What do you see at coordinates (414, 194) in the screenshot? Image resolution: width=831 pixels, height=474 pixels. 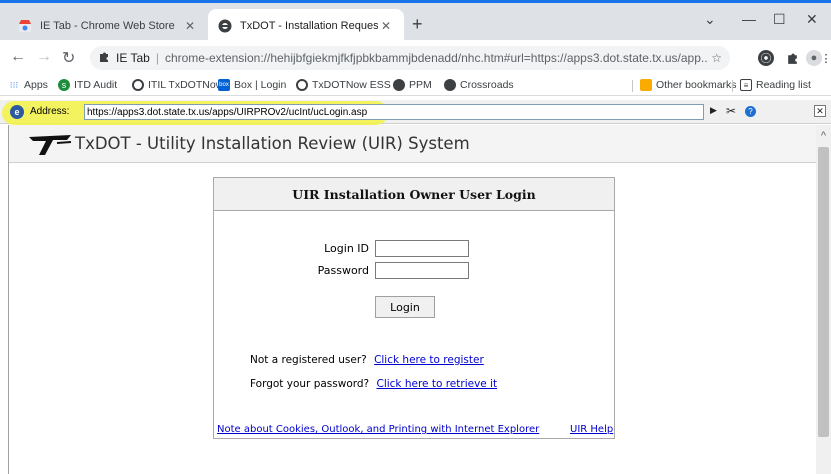 I see `login-heading: UIR Installation Owner User Login` at bounding box center [414, 194].